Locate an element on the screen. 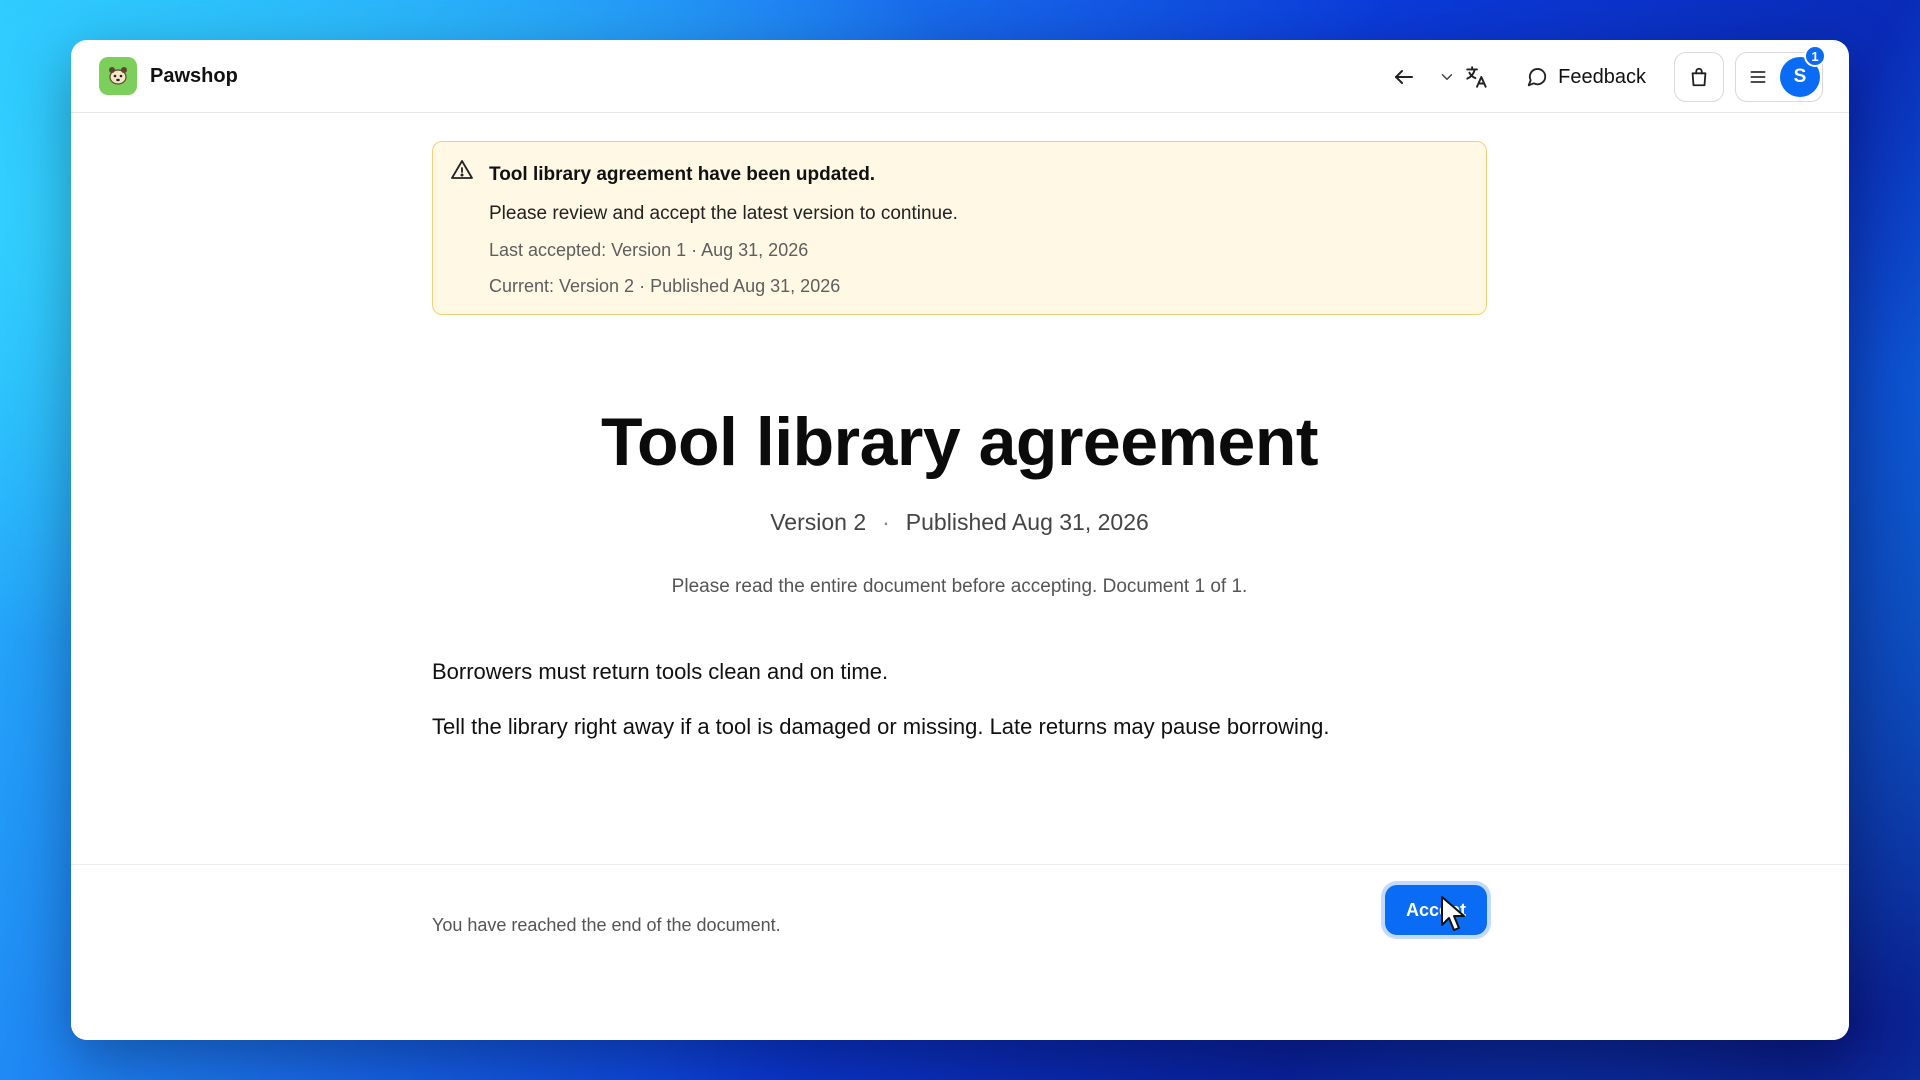 The width and height of the screenshot is (1920, 1080). page-title: Tool library agreement is located at coordinates (959, 442).